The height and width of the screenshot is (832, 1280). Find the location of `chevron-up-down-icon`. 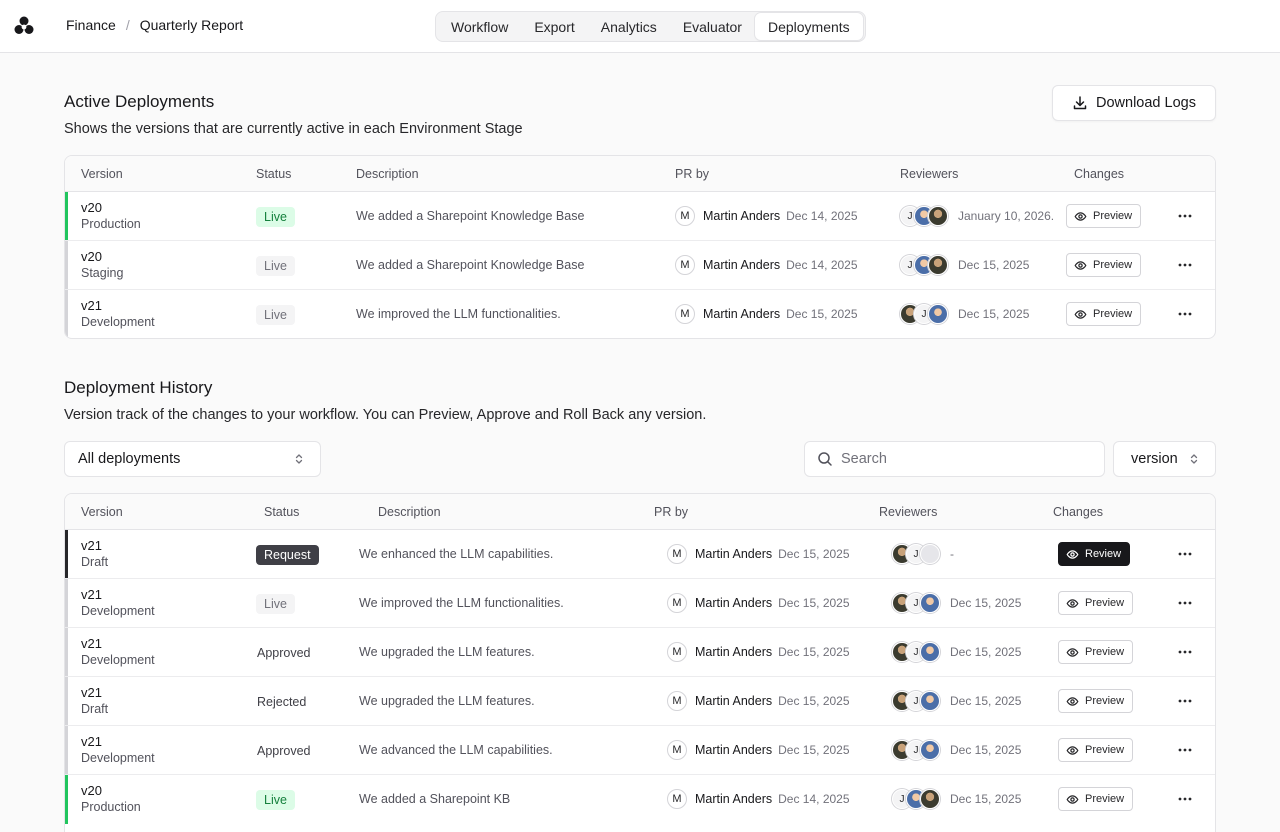

chevron-up-down-icon is located at coordinates (1194, 459).